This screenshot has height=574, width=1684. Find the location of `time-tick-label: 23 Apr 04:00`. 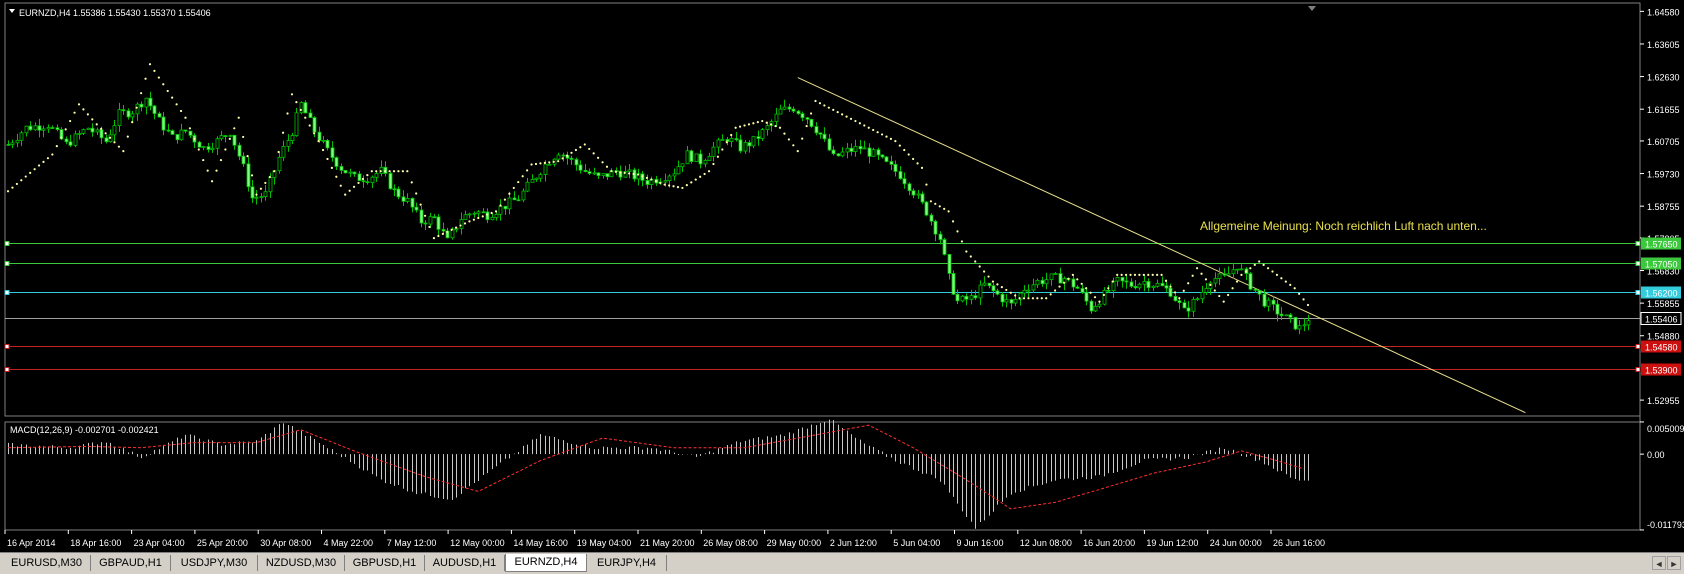

time-tick-label: 23 Apr 04:00 is located at coordinates (159, 543).